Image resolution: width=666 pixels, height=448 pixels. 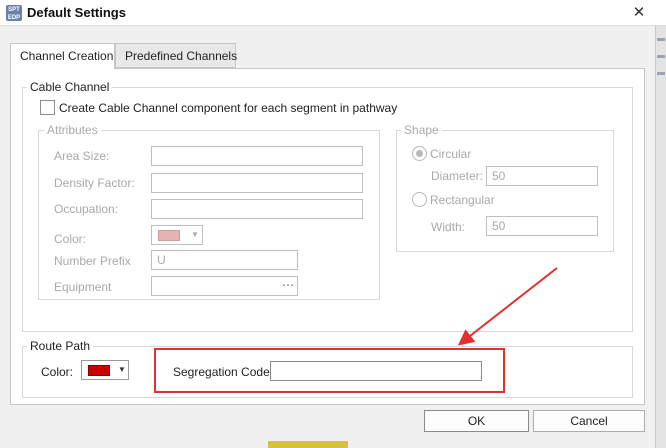 I want to click on annotation-arrow-line, so click(x=507, y=306).